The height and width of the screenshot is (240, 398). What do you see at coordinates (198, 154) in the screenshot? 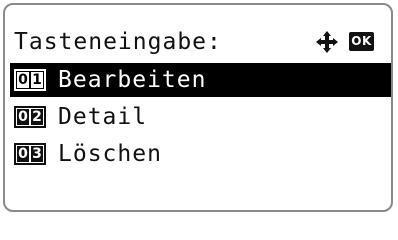
I see `menu-item-loeschen: 0 3 Löschen` at bounding box center [198, 154].